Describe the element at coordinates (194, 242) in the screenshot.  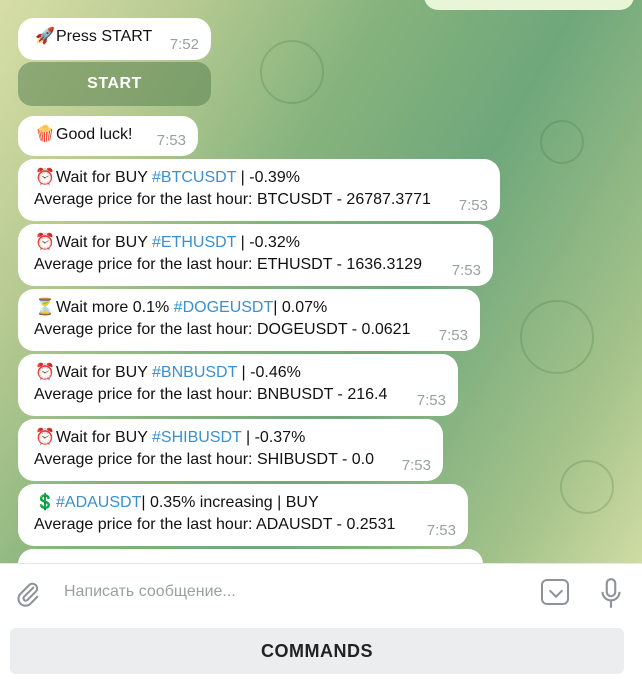
I see `hashtag-link: #ETHUSDT` at that location.